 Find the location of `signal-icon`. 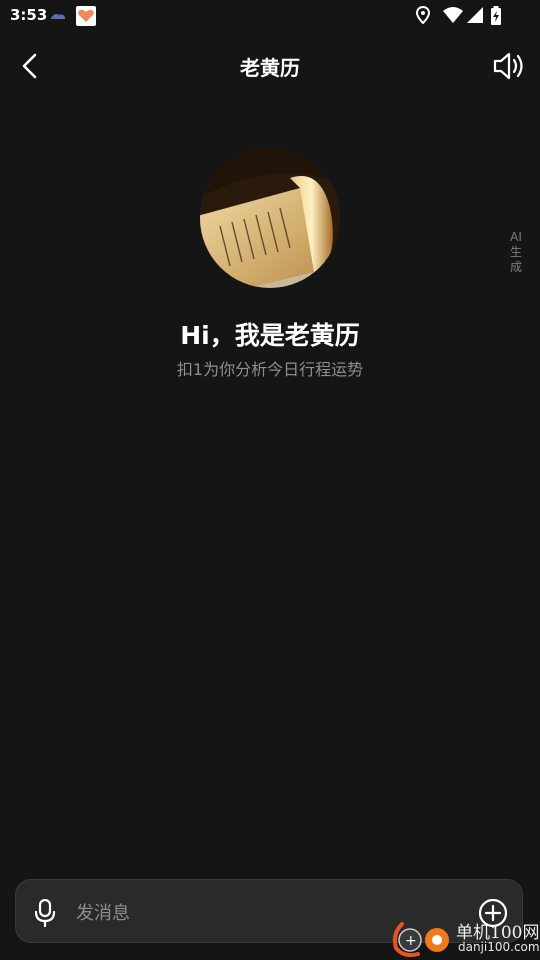

signal-icon is located at coordinates (475, 15).